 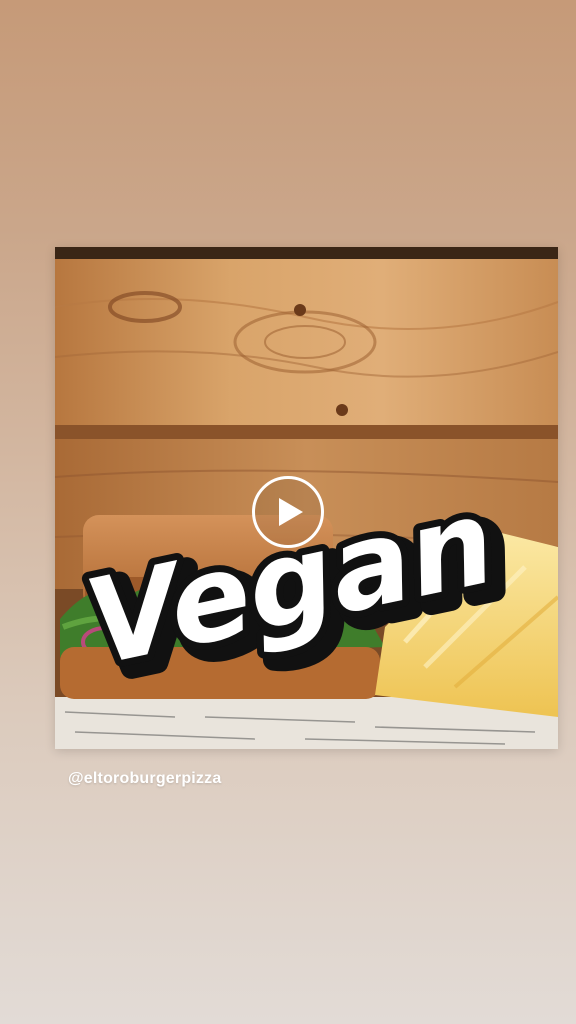 What do you see at coordinates (291, 512) in the screenshot?
I see `play-icon` at bounding box center [291, 512].